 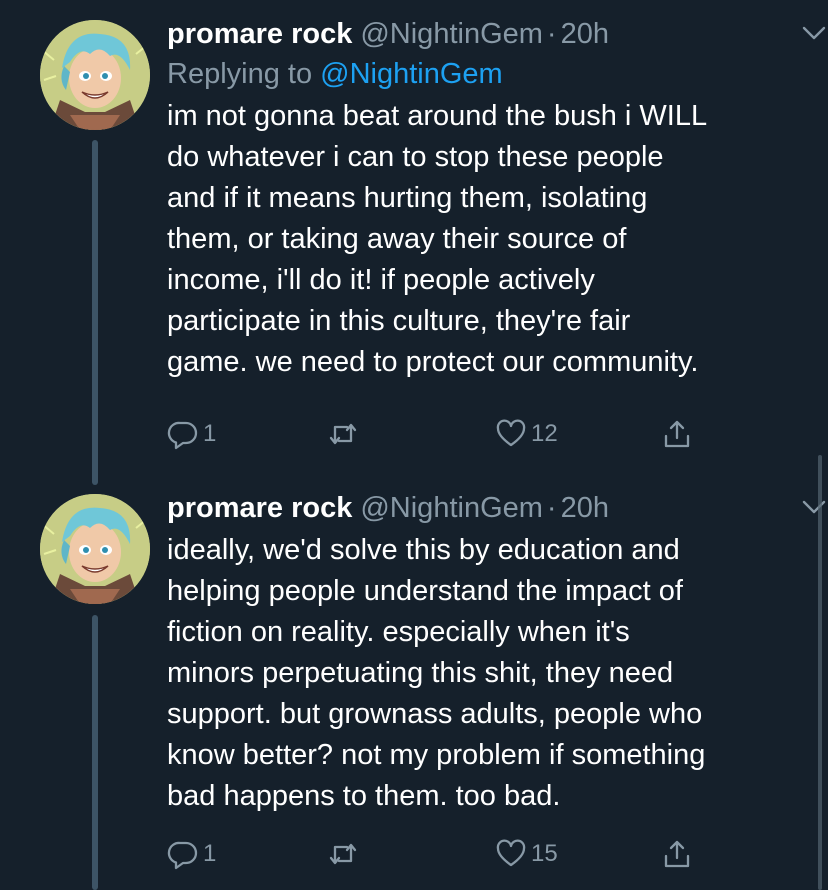 What do you see at coordinates (411, 74) in the screenshot?
I see `replying-to-mention: @NightinGem` at bounding box center [411, 74].